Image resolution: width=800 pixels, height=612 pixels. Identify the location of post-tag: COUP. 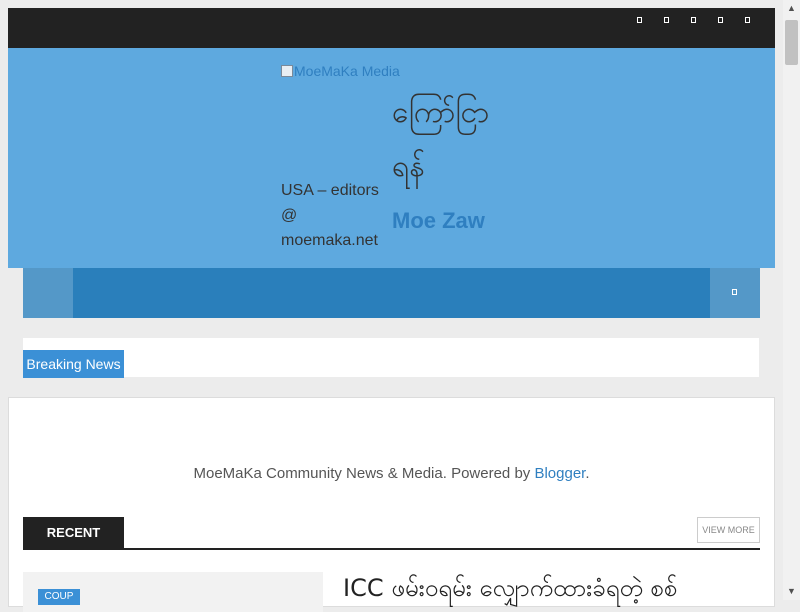
(59, 597).